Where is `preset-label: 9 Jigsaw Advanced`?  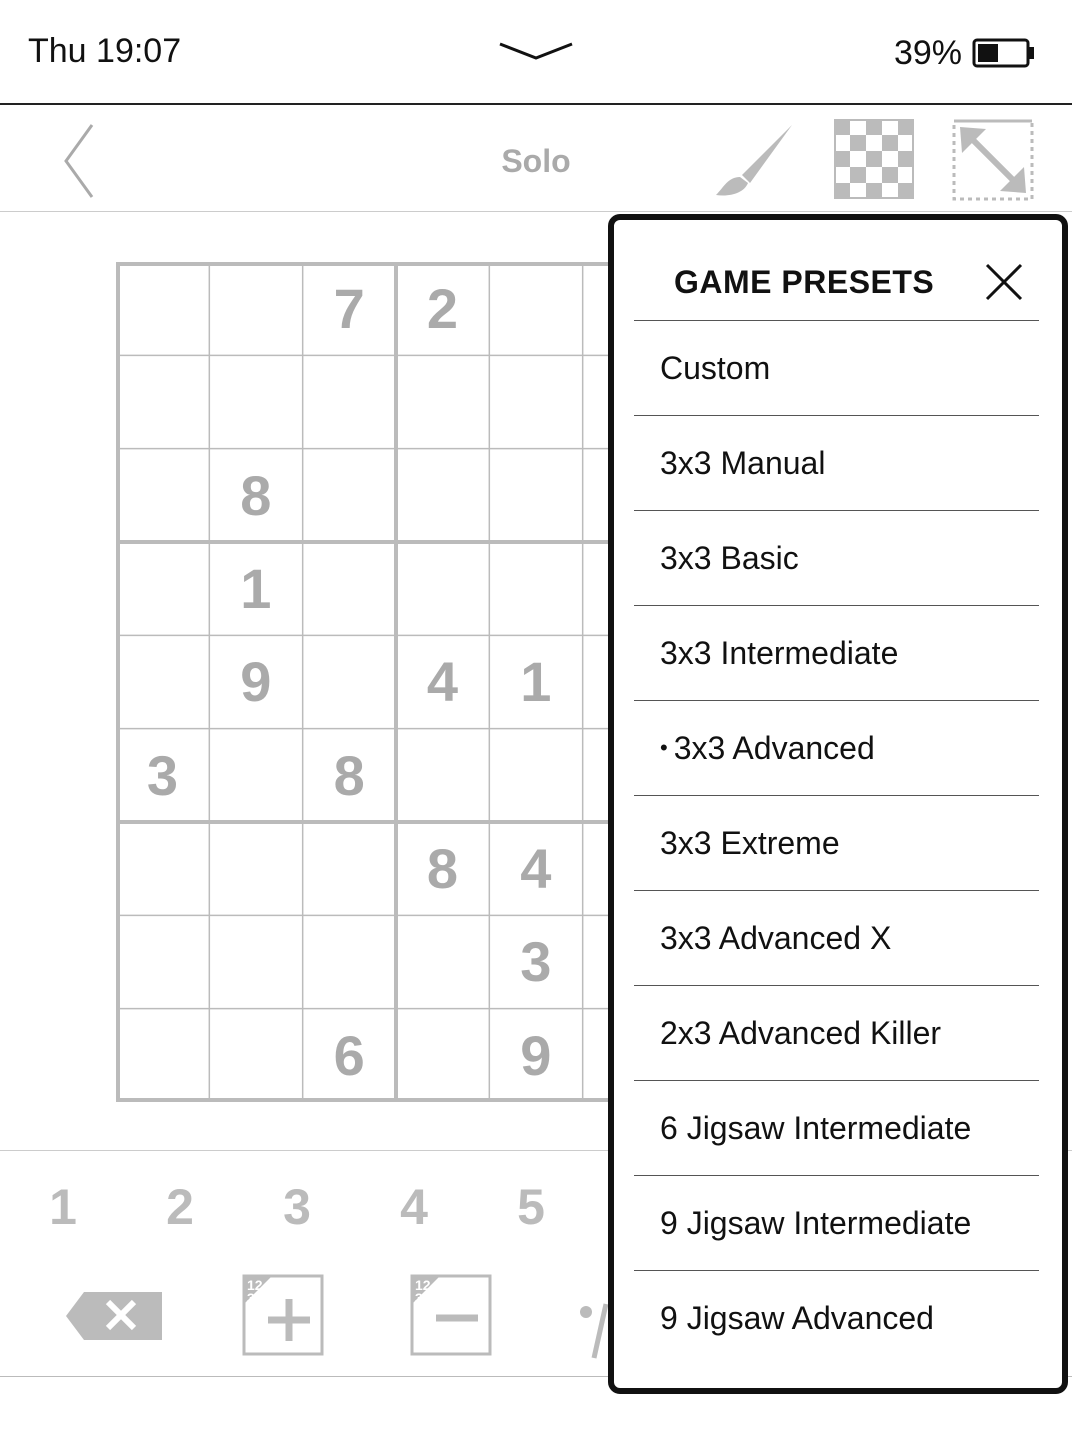 preset-label: 9 Jigsaw Advanced is located at coordinates (797, 1318).